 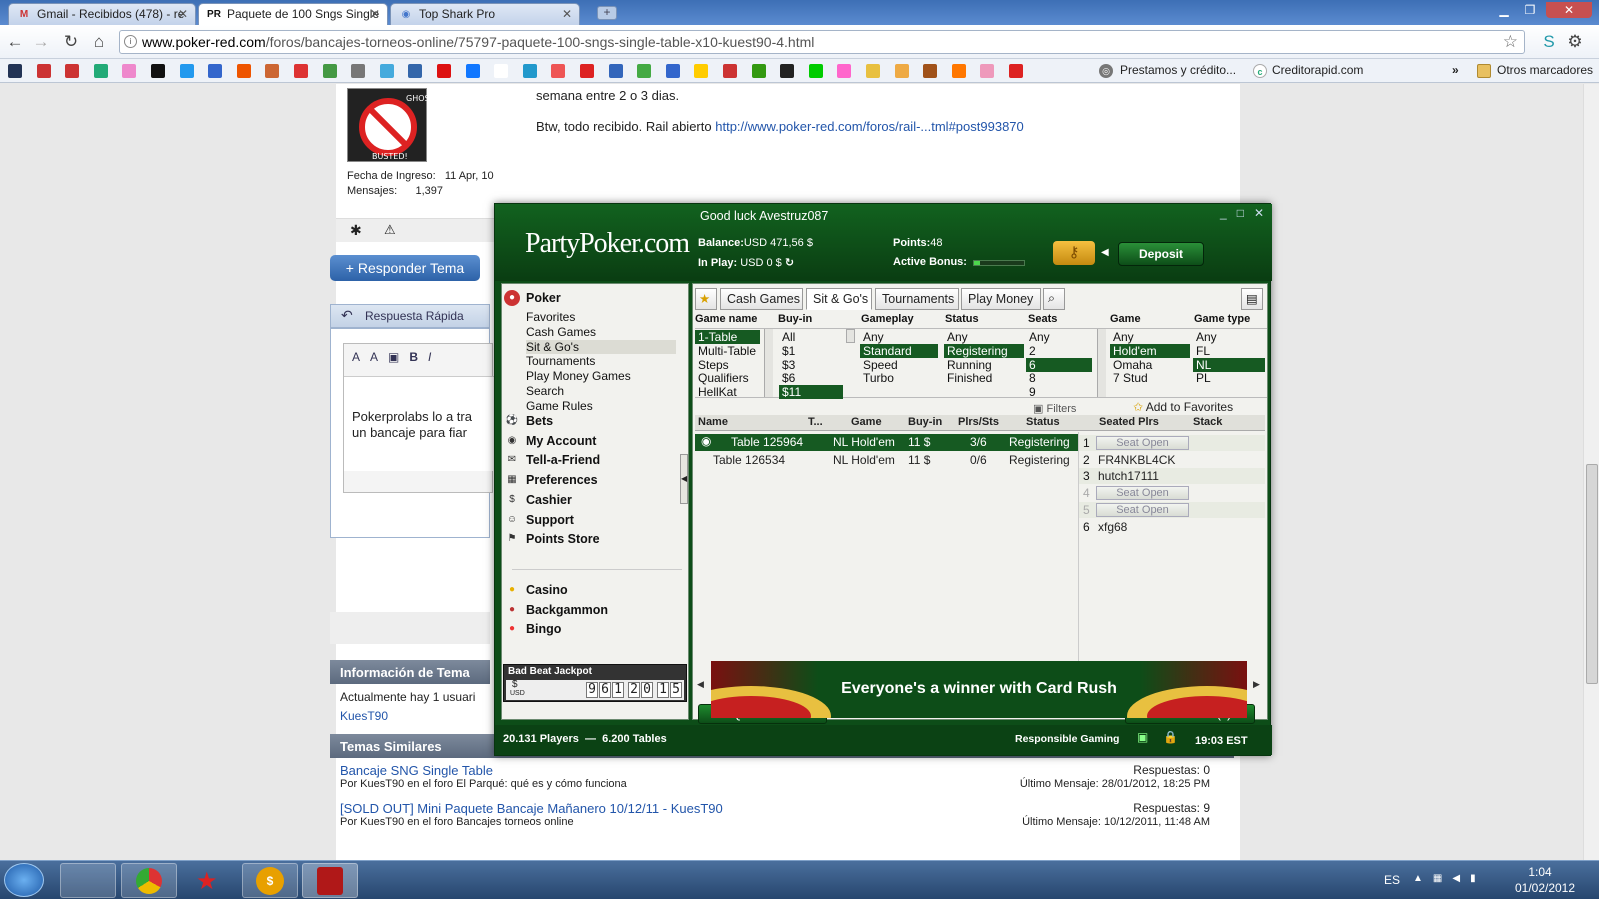 What do you see at coordinates (789, 263) in the screenshot?
I see `refresh-icon: ↻` at bounding box center [789, 263].